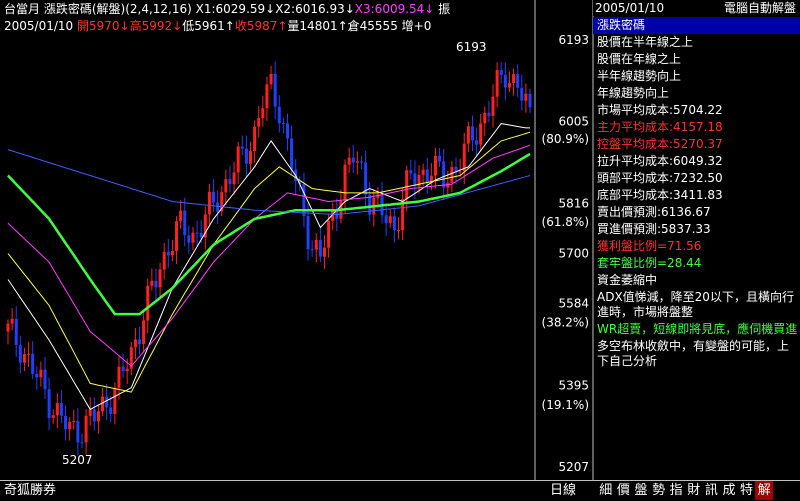  I want to click on line1-segment: X1:6029.59↓, so click(233, 9).